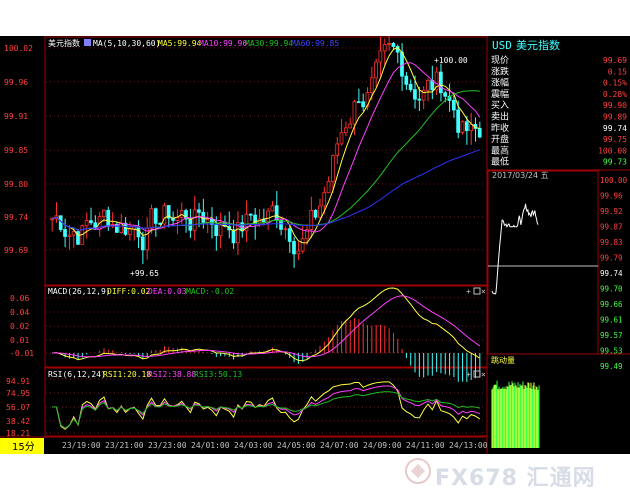 This screenshot has height=492, width=630. Describe the element at coordinates (144, 273) in the screenshot. I see `low-annotation: +99.65` at that location.